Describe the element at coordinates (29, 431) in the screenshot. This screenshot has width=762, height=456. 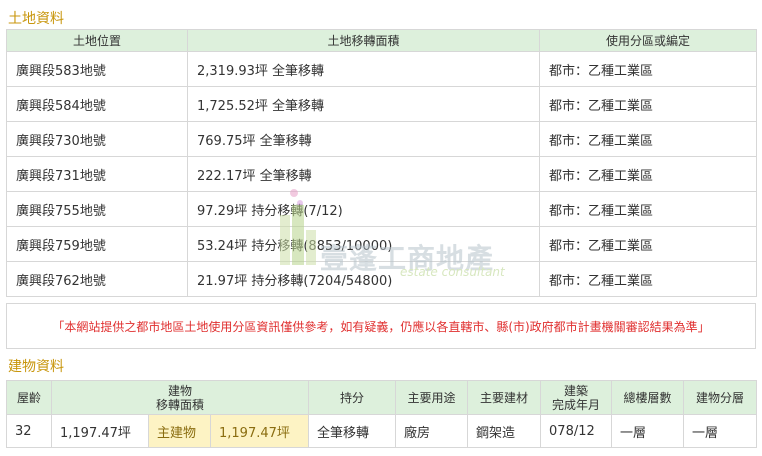
I see `building-age: 32` at that location.